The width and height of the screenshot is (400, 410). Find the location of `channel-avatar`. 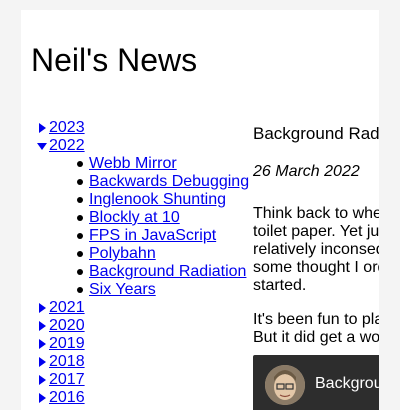

channel-avatar is located at coordinates (285, 385).